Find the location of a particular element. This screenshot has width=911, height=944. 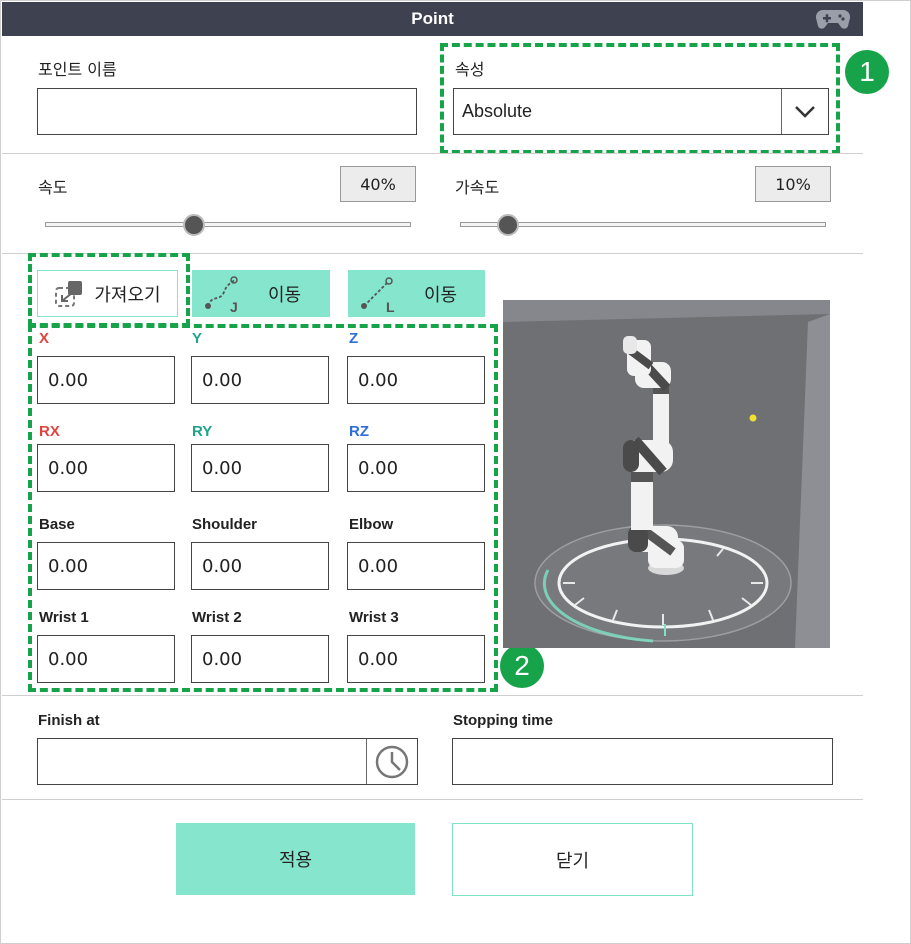

robot-3d-view is located at coordinates (666, 474).